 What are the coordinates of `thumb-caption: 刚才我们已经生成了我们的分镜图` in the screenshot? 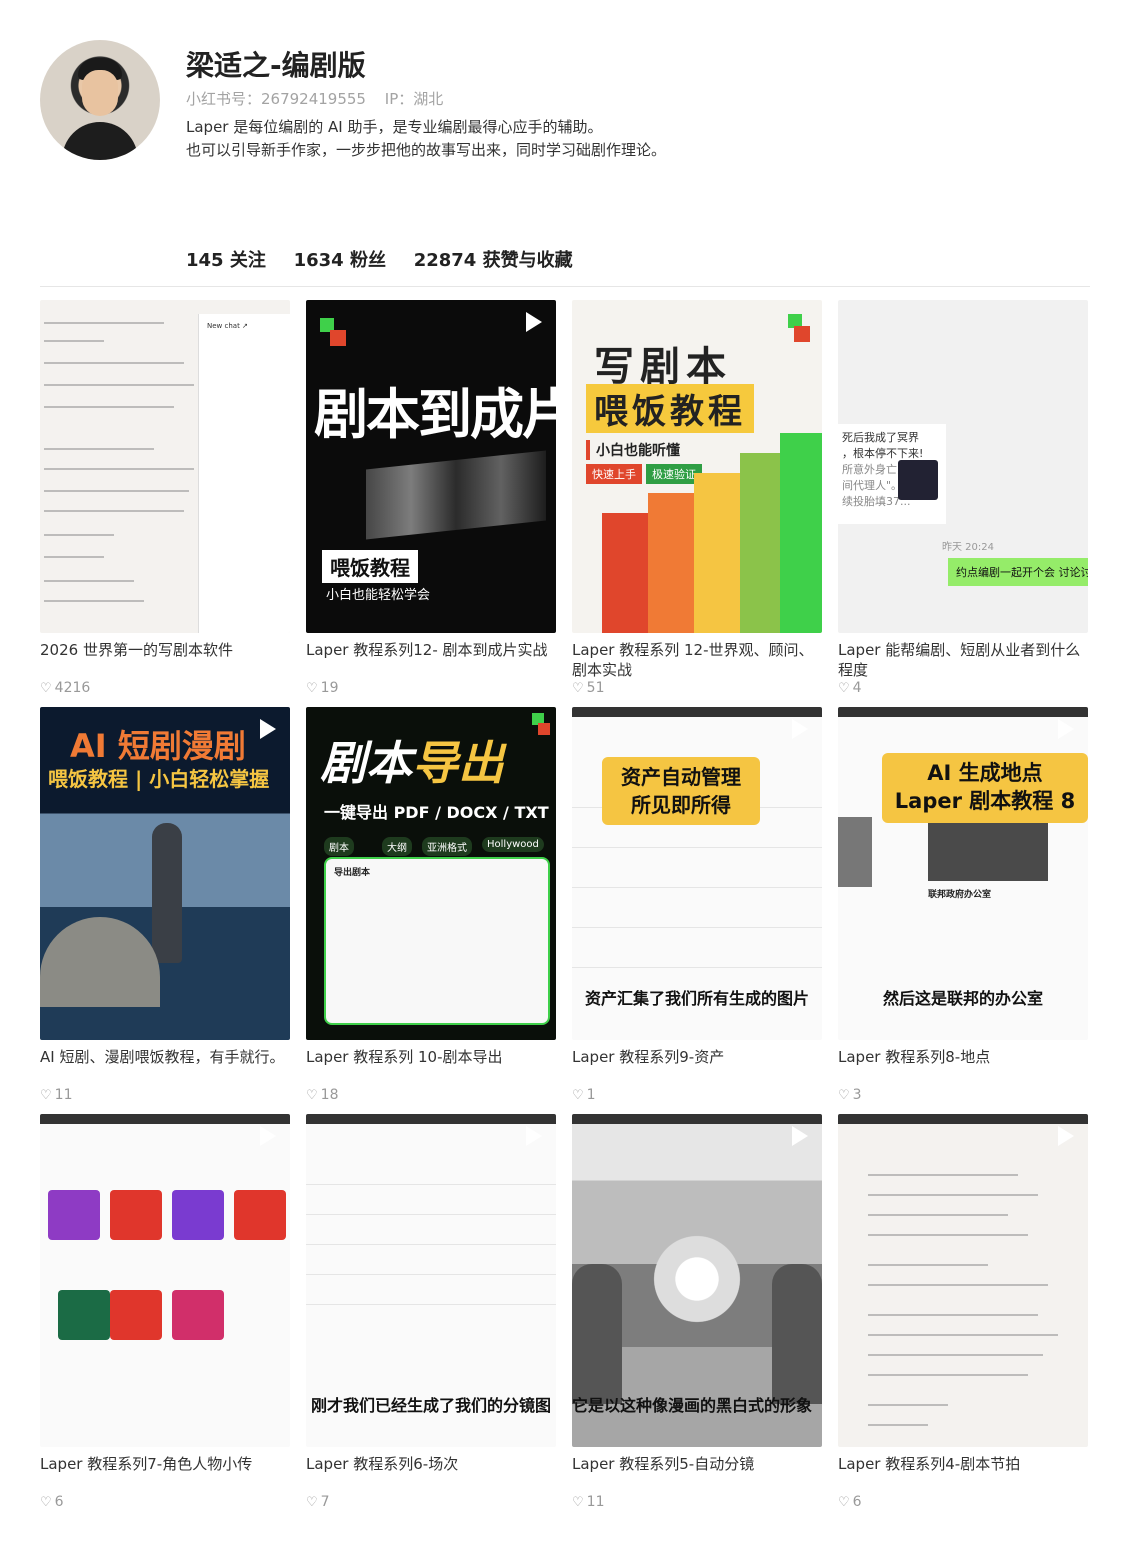 It's located at (430, 1405).